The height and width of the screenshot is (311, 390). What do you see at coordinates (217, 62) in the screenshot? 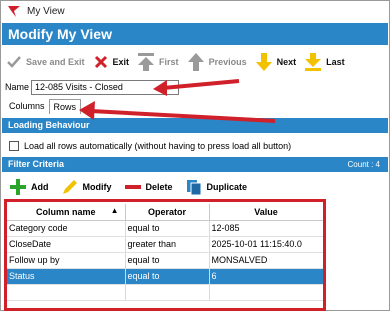
I see `previous-button: Previous` at bounding box center [217, 62].